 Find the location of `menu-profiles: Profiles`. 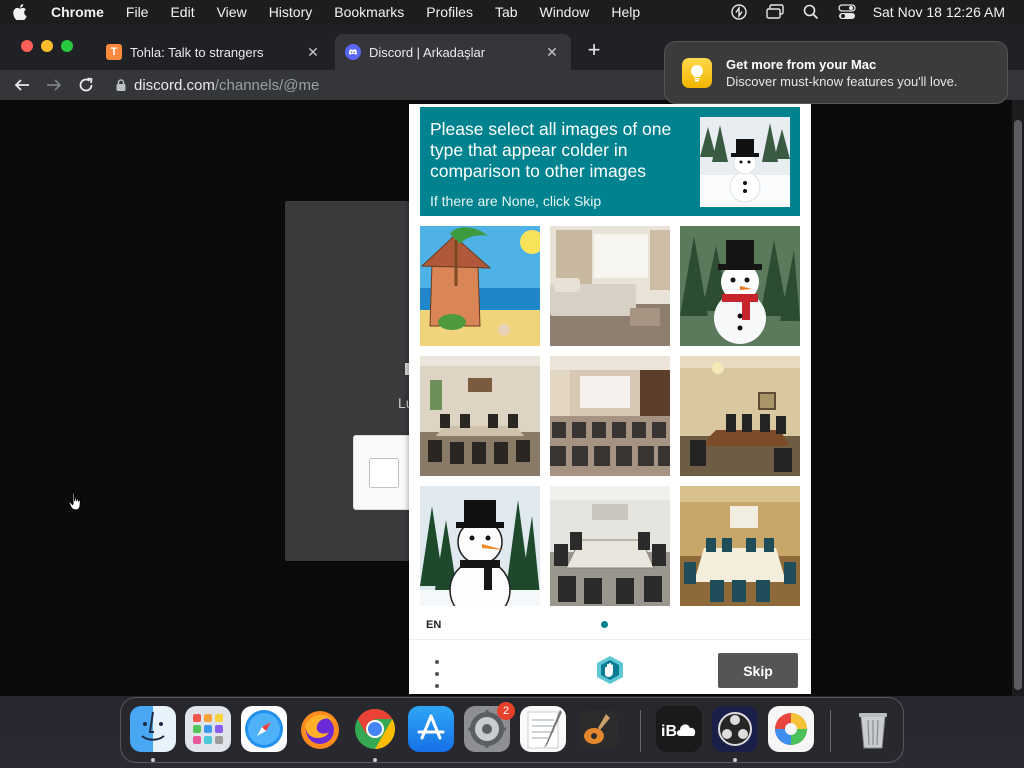

menu-profiles: Profiles is located at coordinates (449, 12).